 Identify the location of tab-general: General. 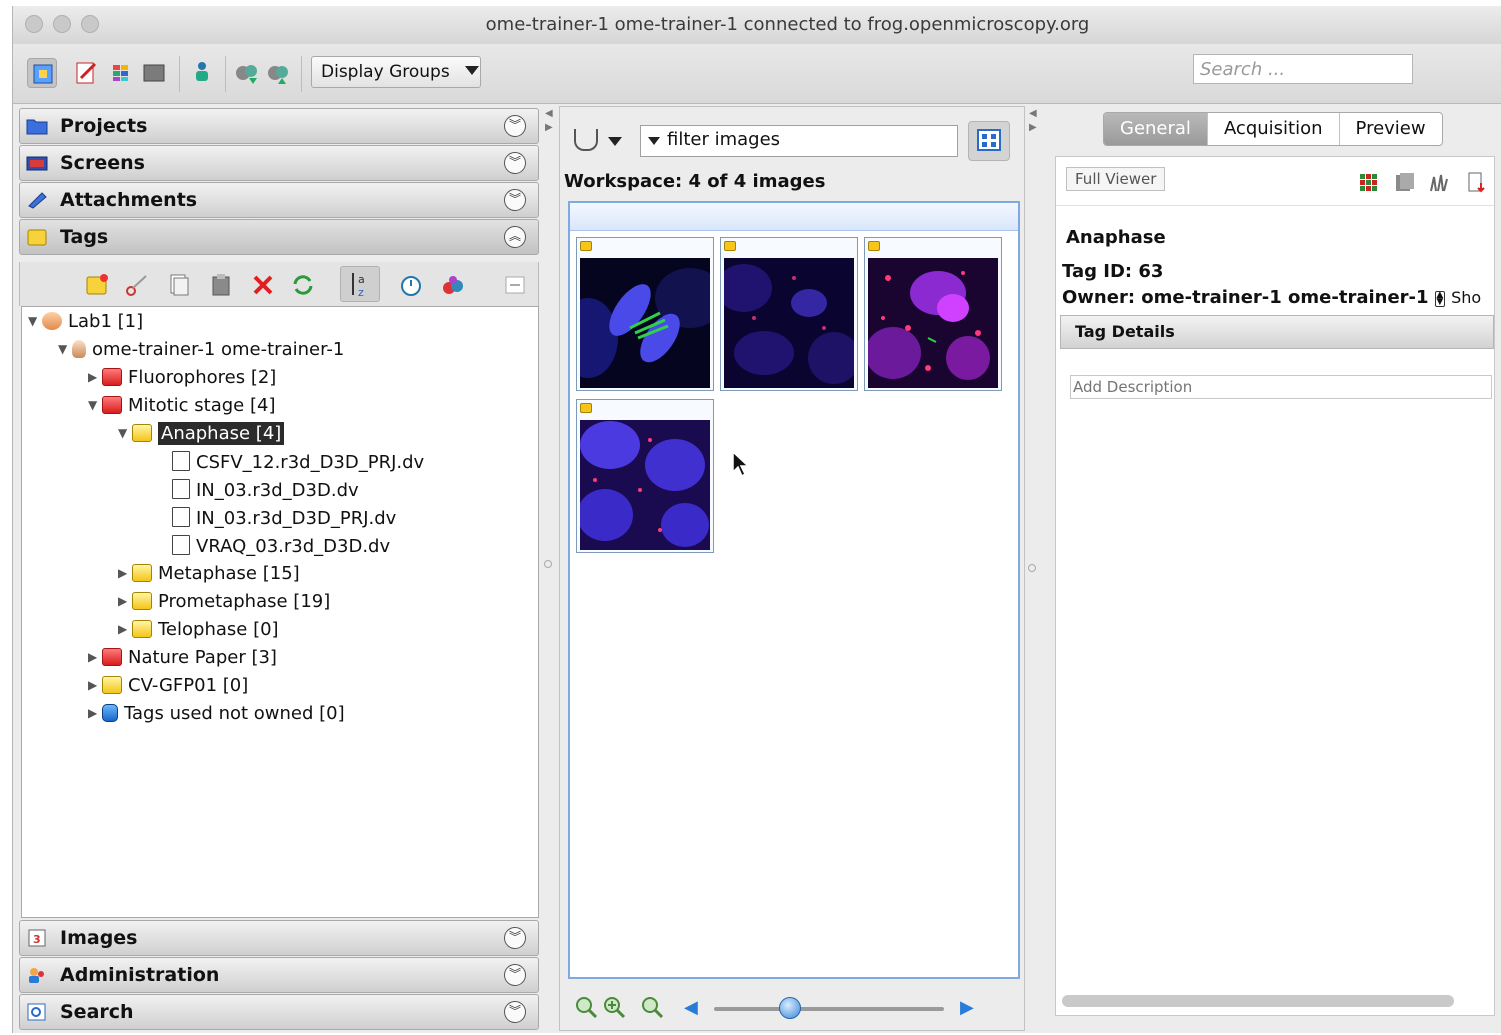
(1156, 129).